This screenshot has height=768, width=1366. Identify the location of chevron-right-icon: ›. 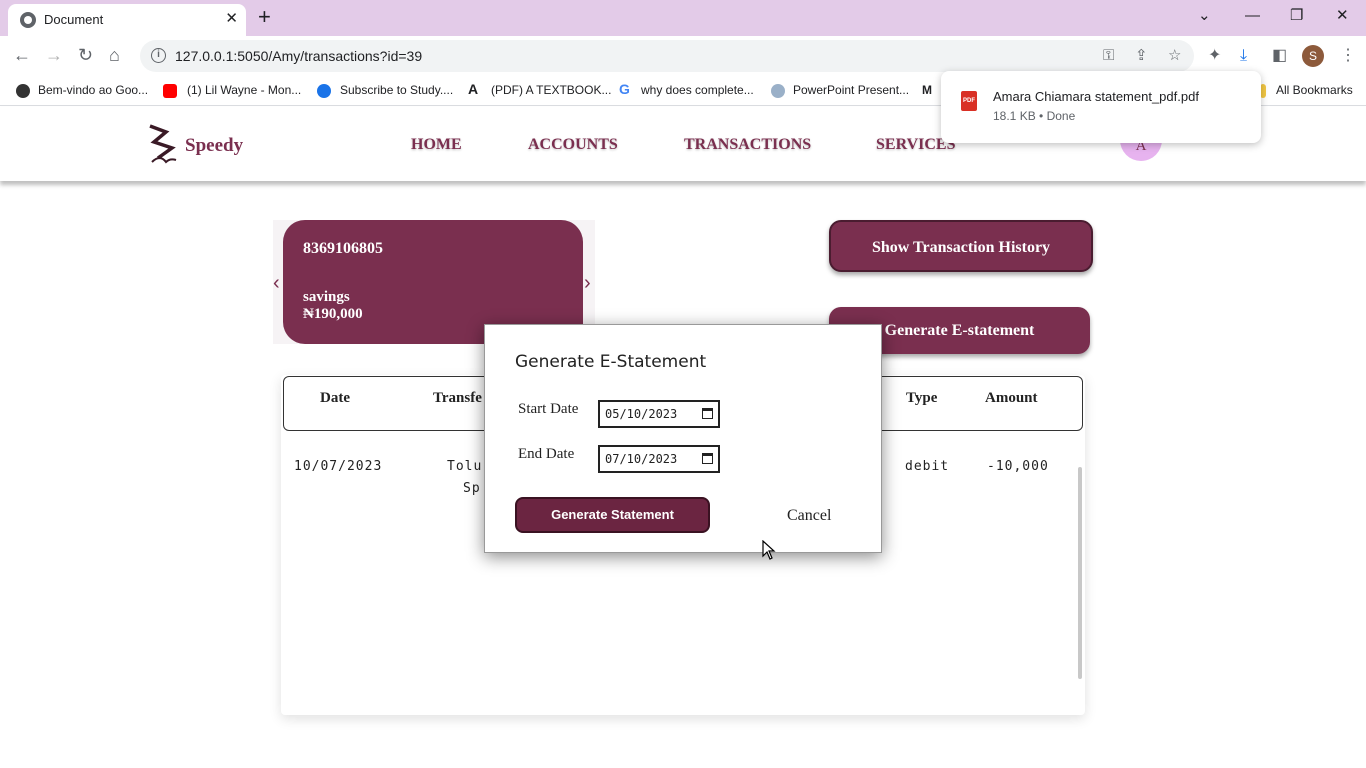
(587, 283).